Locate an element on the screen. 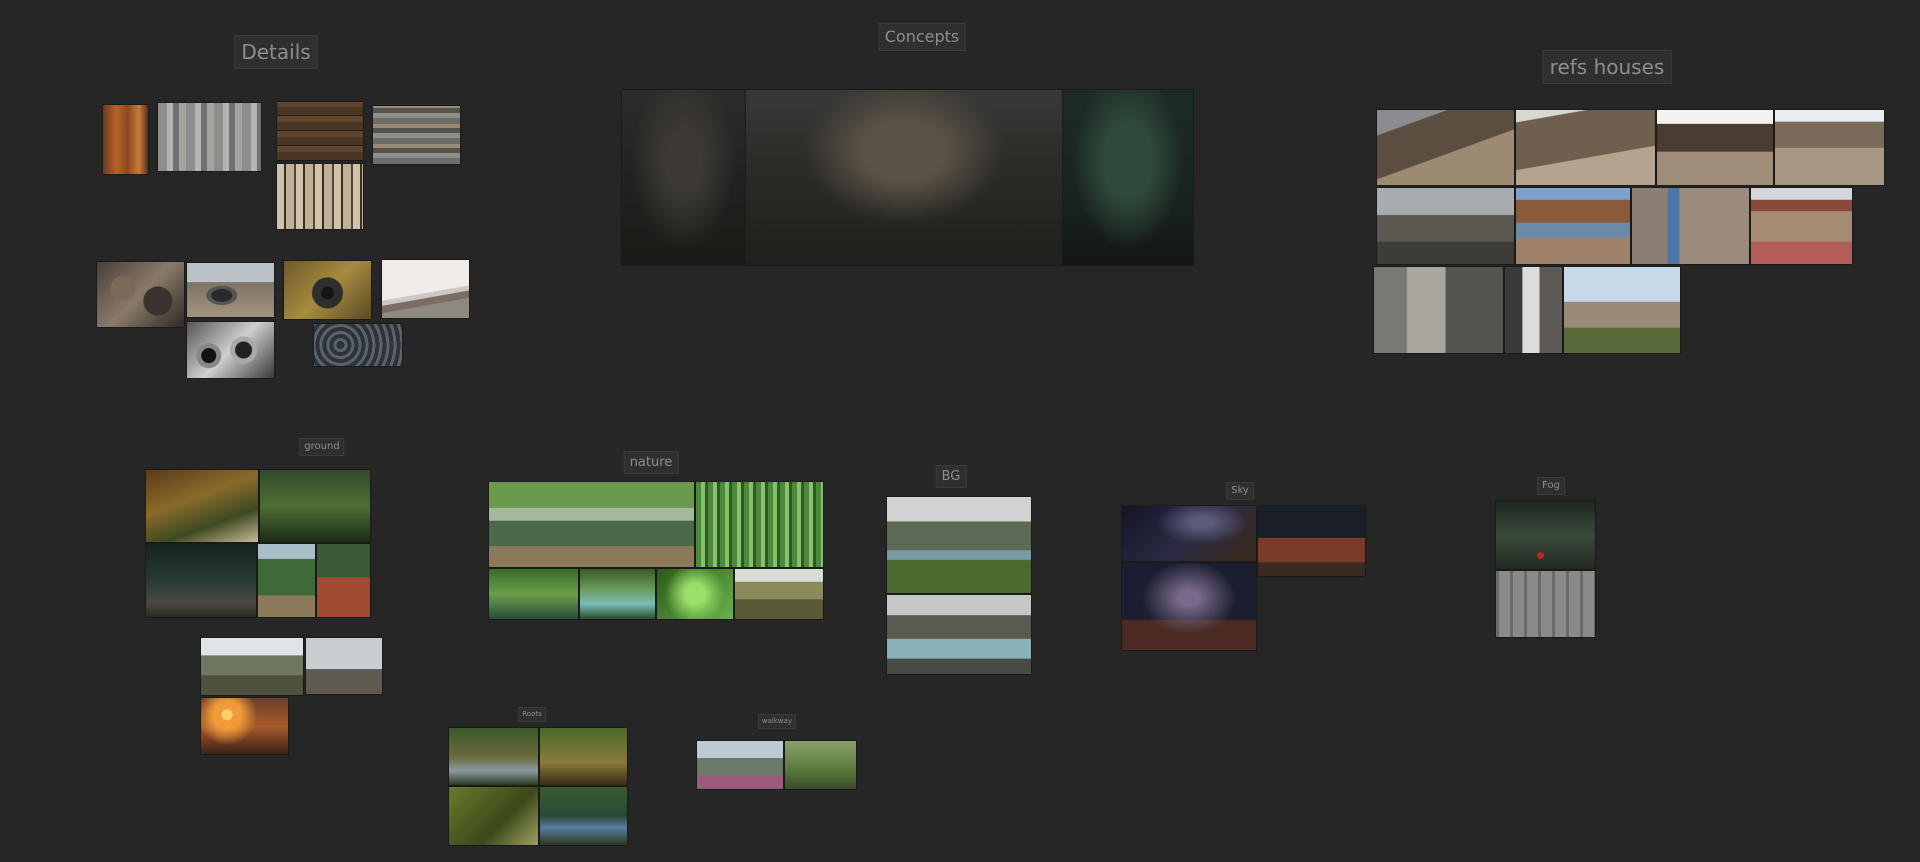  group-label-refs-houses: refs houses is located at coordinates (1607, 67).